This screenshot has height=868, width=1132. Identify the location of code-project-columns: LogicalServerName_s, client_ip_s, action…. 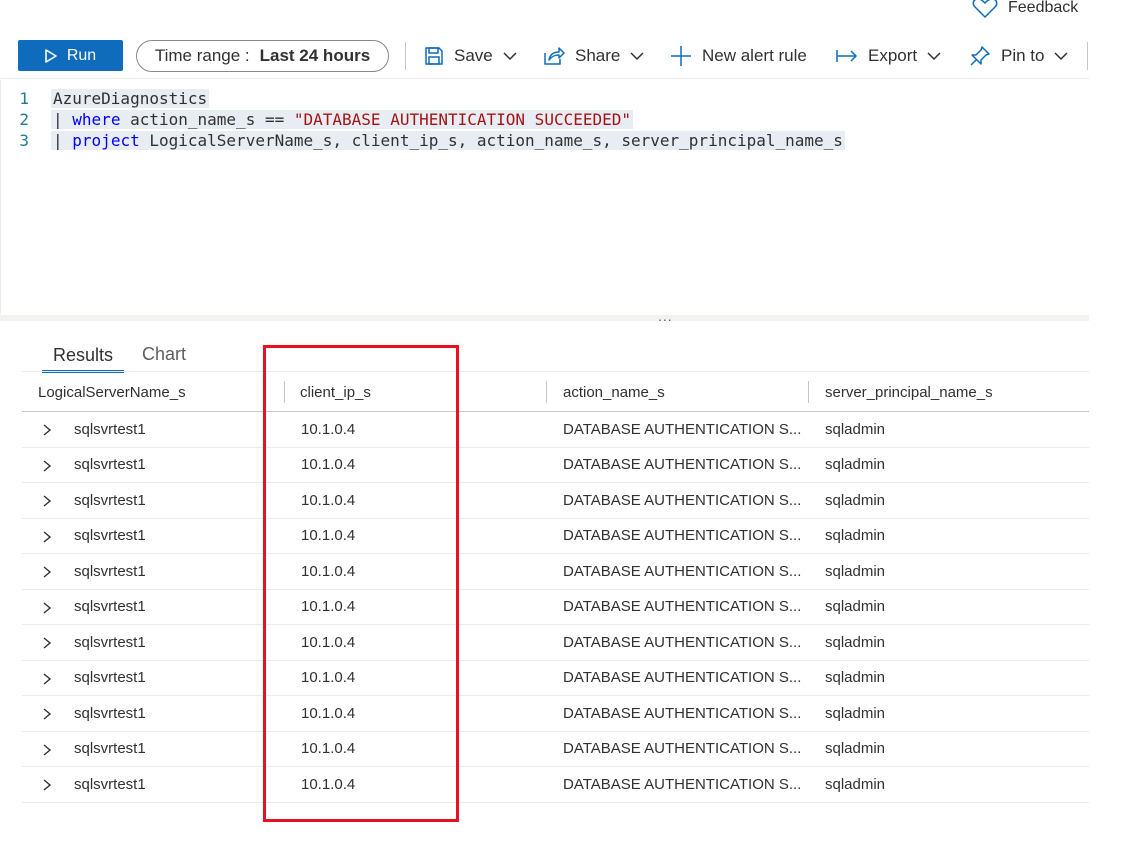
(496, 140).